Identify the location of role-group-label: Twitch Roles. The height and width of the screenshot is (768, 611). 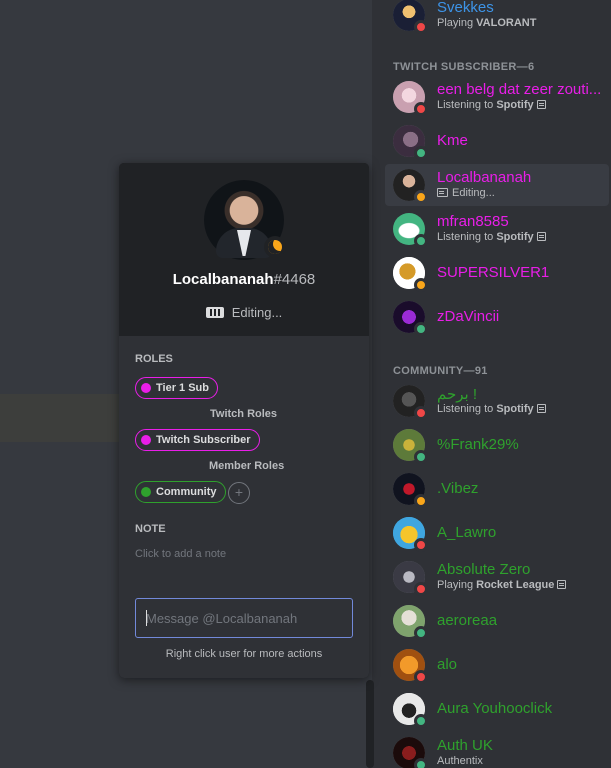
(244, 414).